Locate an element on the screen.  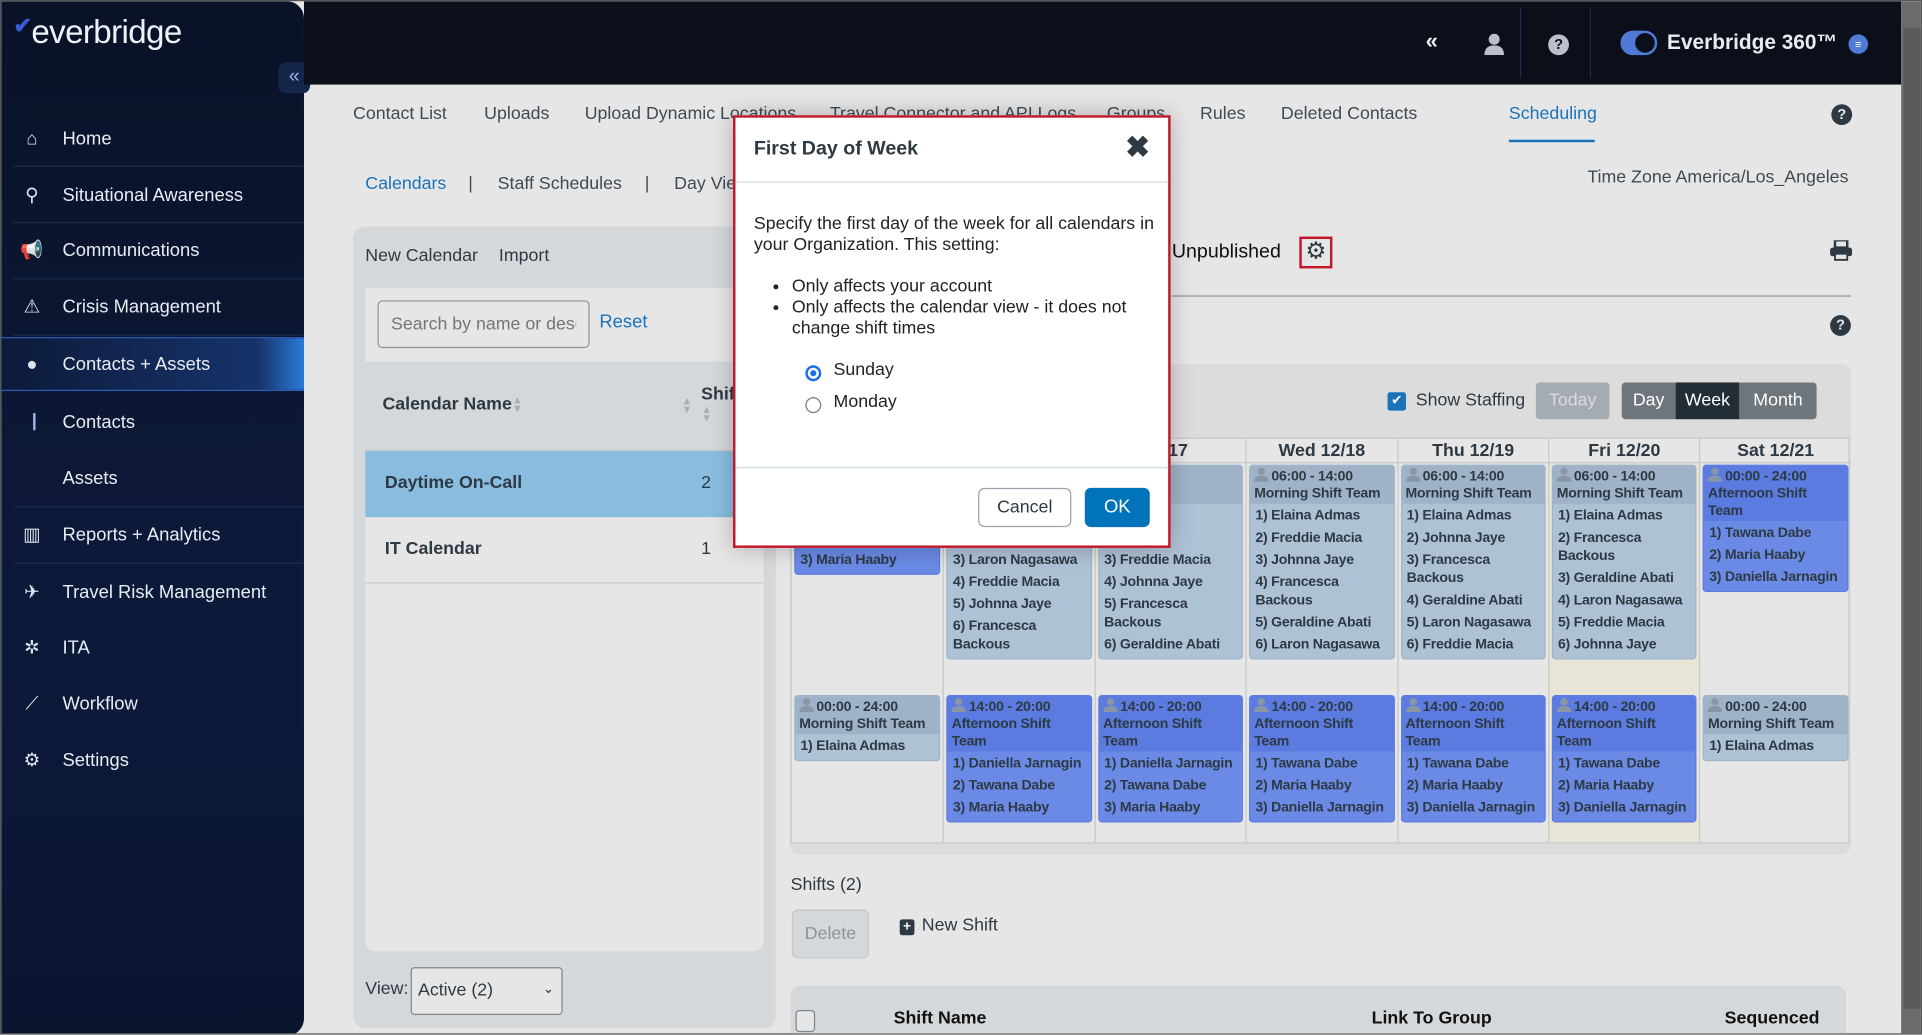
collapse-all-icon: « is located at coordinates (1432, 41).